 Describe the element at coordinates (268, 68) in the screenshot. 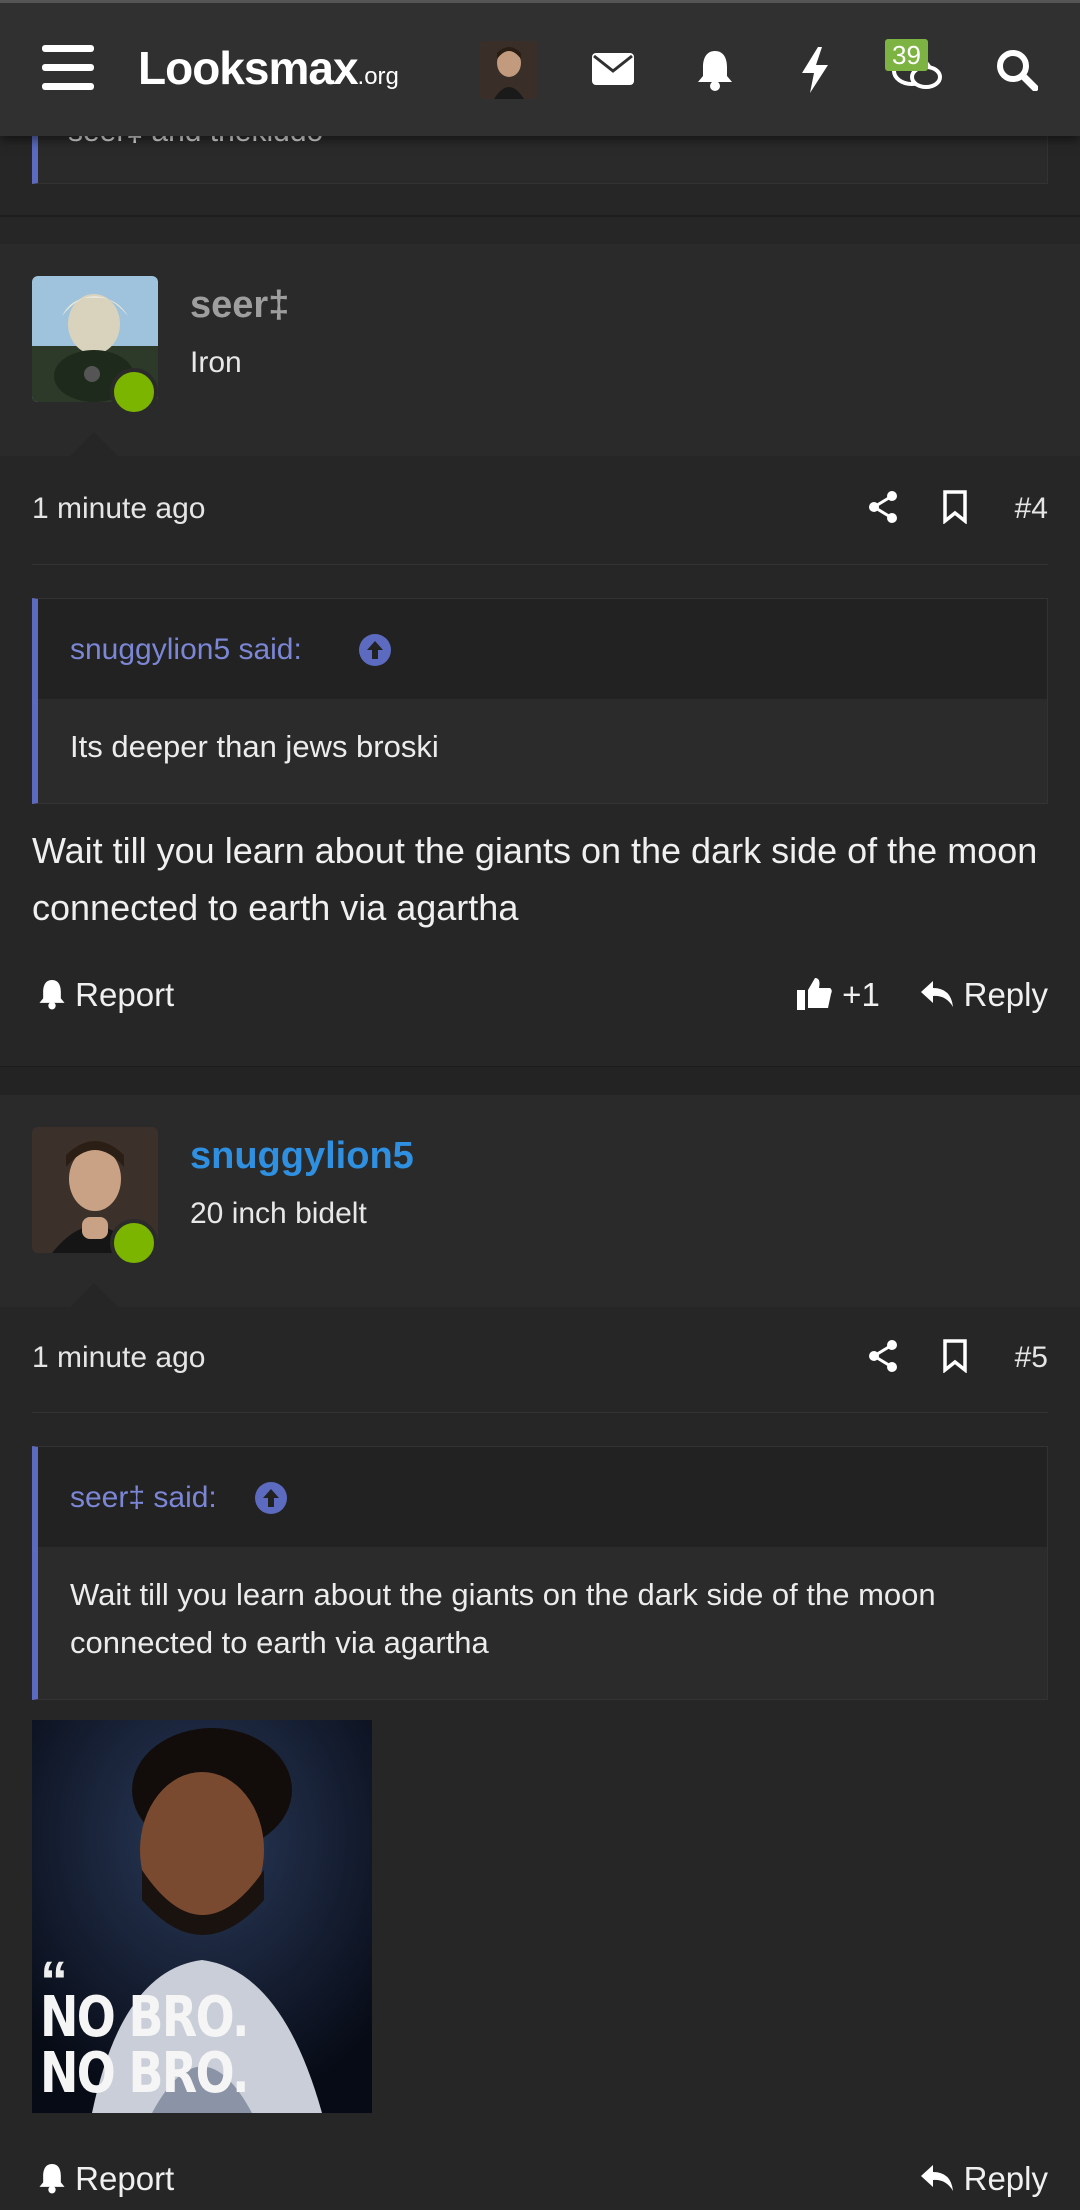

I see `site-logo: Looksmax.org` at that location.